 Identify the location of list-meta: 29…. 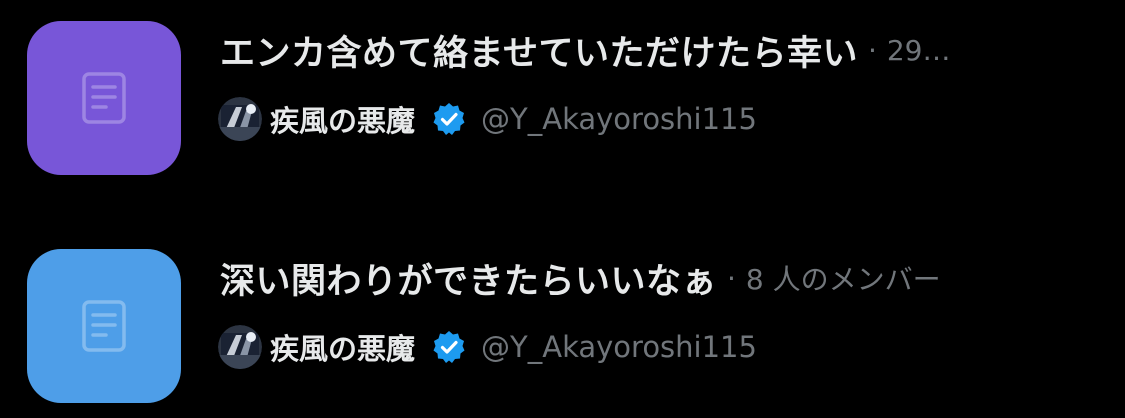
(918, 50).